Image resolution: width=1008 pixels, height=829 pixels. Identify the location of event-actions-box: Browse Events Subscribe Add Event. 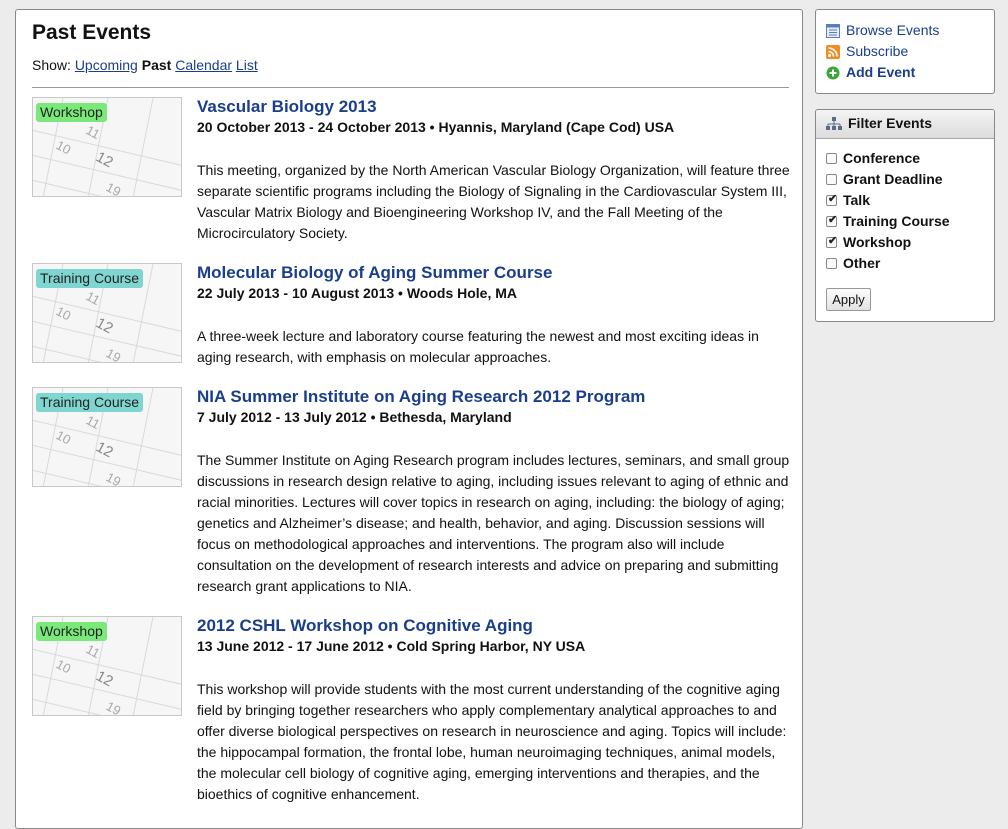
(905, 51).